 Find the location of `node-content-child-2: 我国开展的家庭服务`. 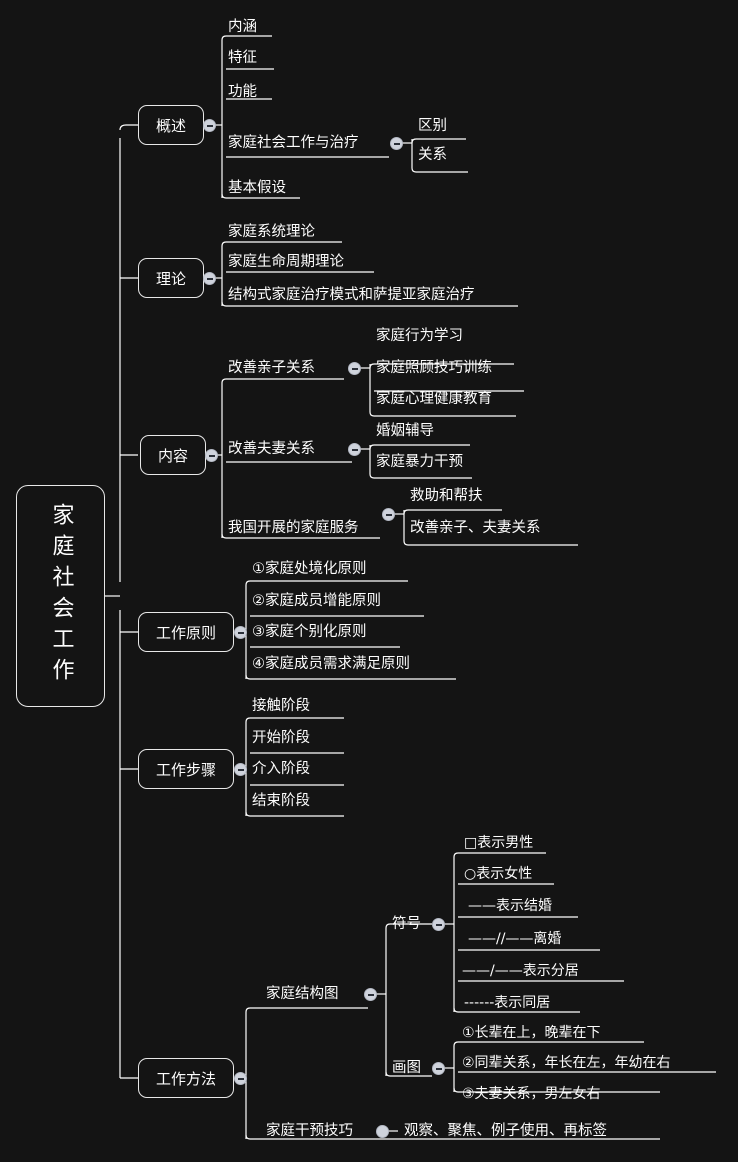

node-content-child-2: 我国开展的家庭服务 is located at coordinates (293, 528).